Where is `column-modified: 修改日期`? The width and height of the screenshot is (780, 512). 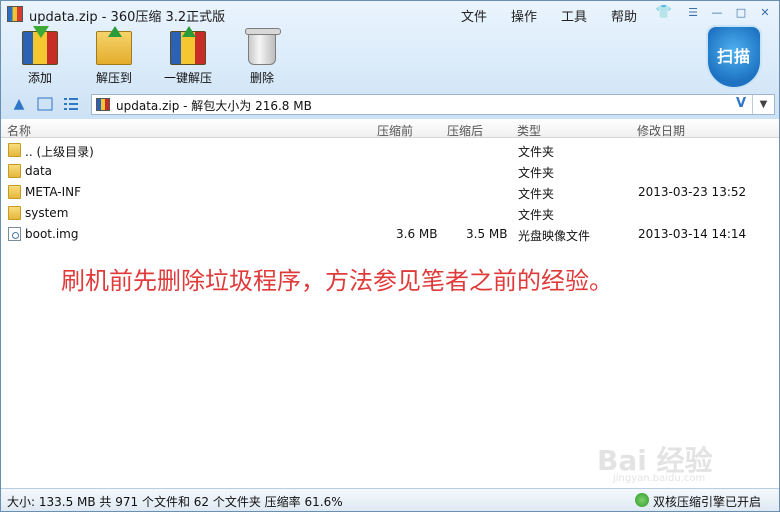
column-modified: 修改日期 is located at coordinates (661, 130).